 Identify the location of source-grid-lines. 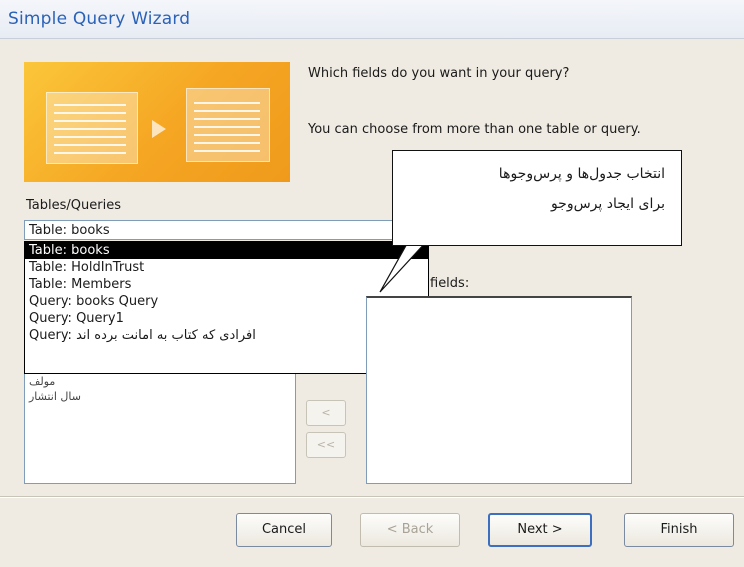
(90, 128).